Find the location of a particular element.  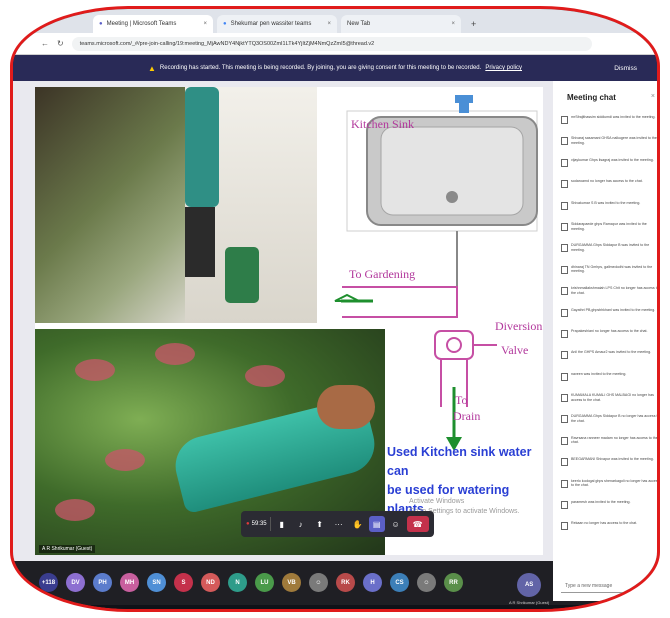

privacy-policy-link: Privacy policy is located at coordinates (503, 68).